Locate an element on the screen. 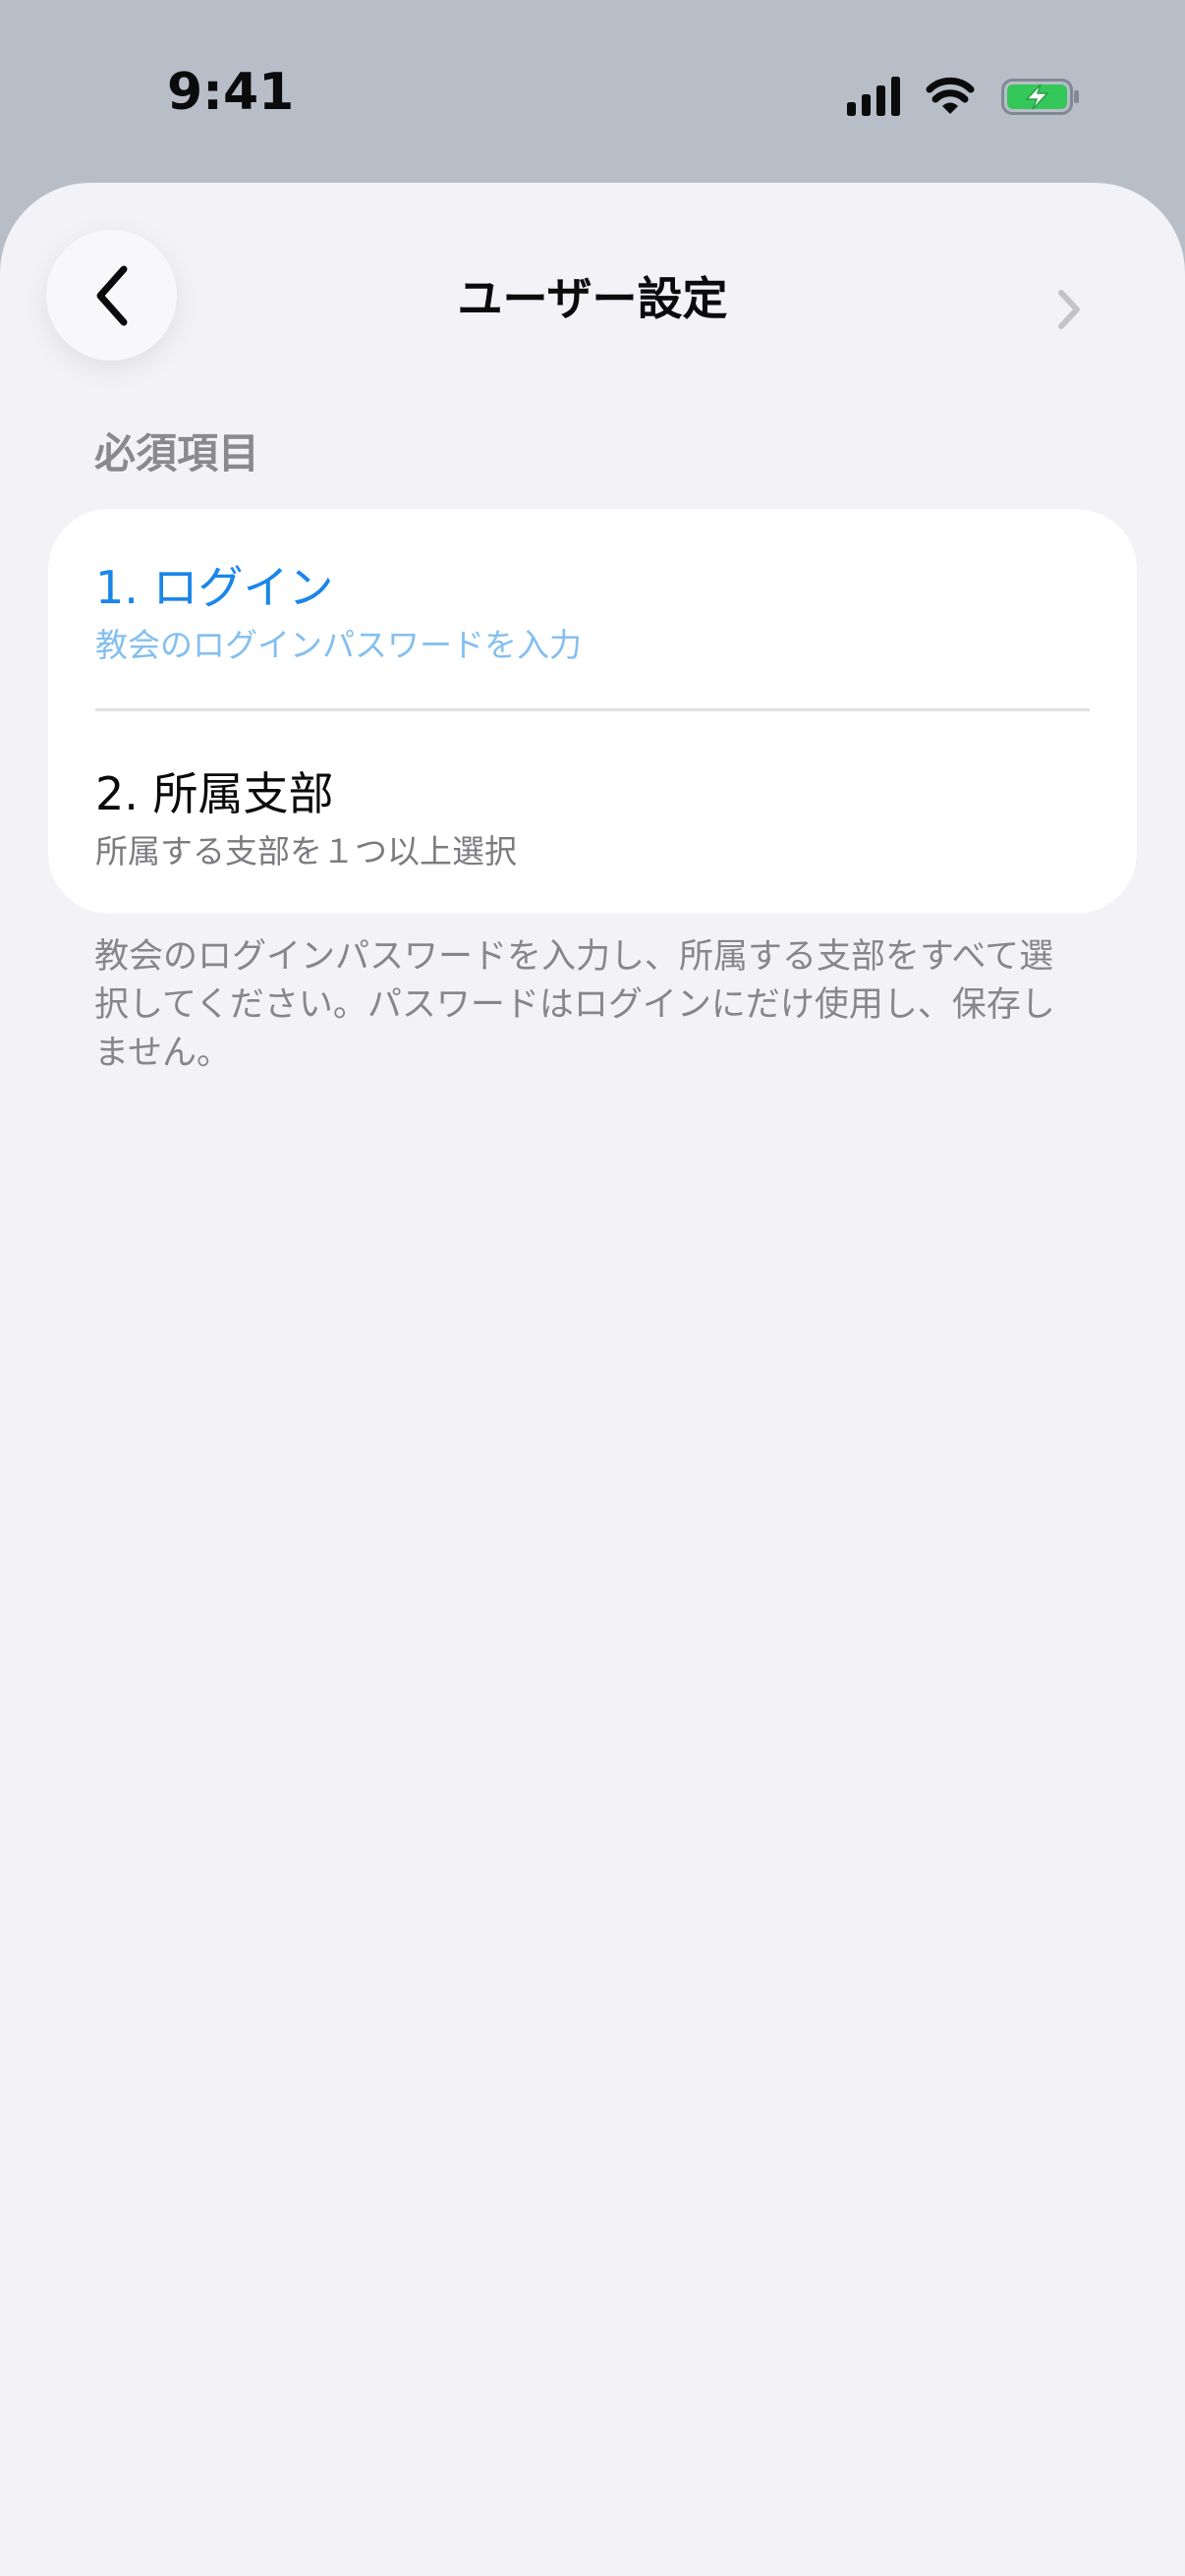 Image resolution: width=1185 pixels, height=2576 pixels. wifi-icon is located at coordinates (951, 95).